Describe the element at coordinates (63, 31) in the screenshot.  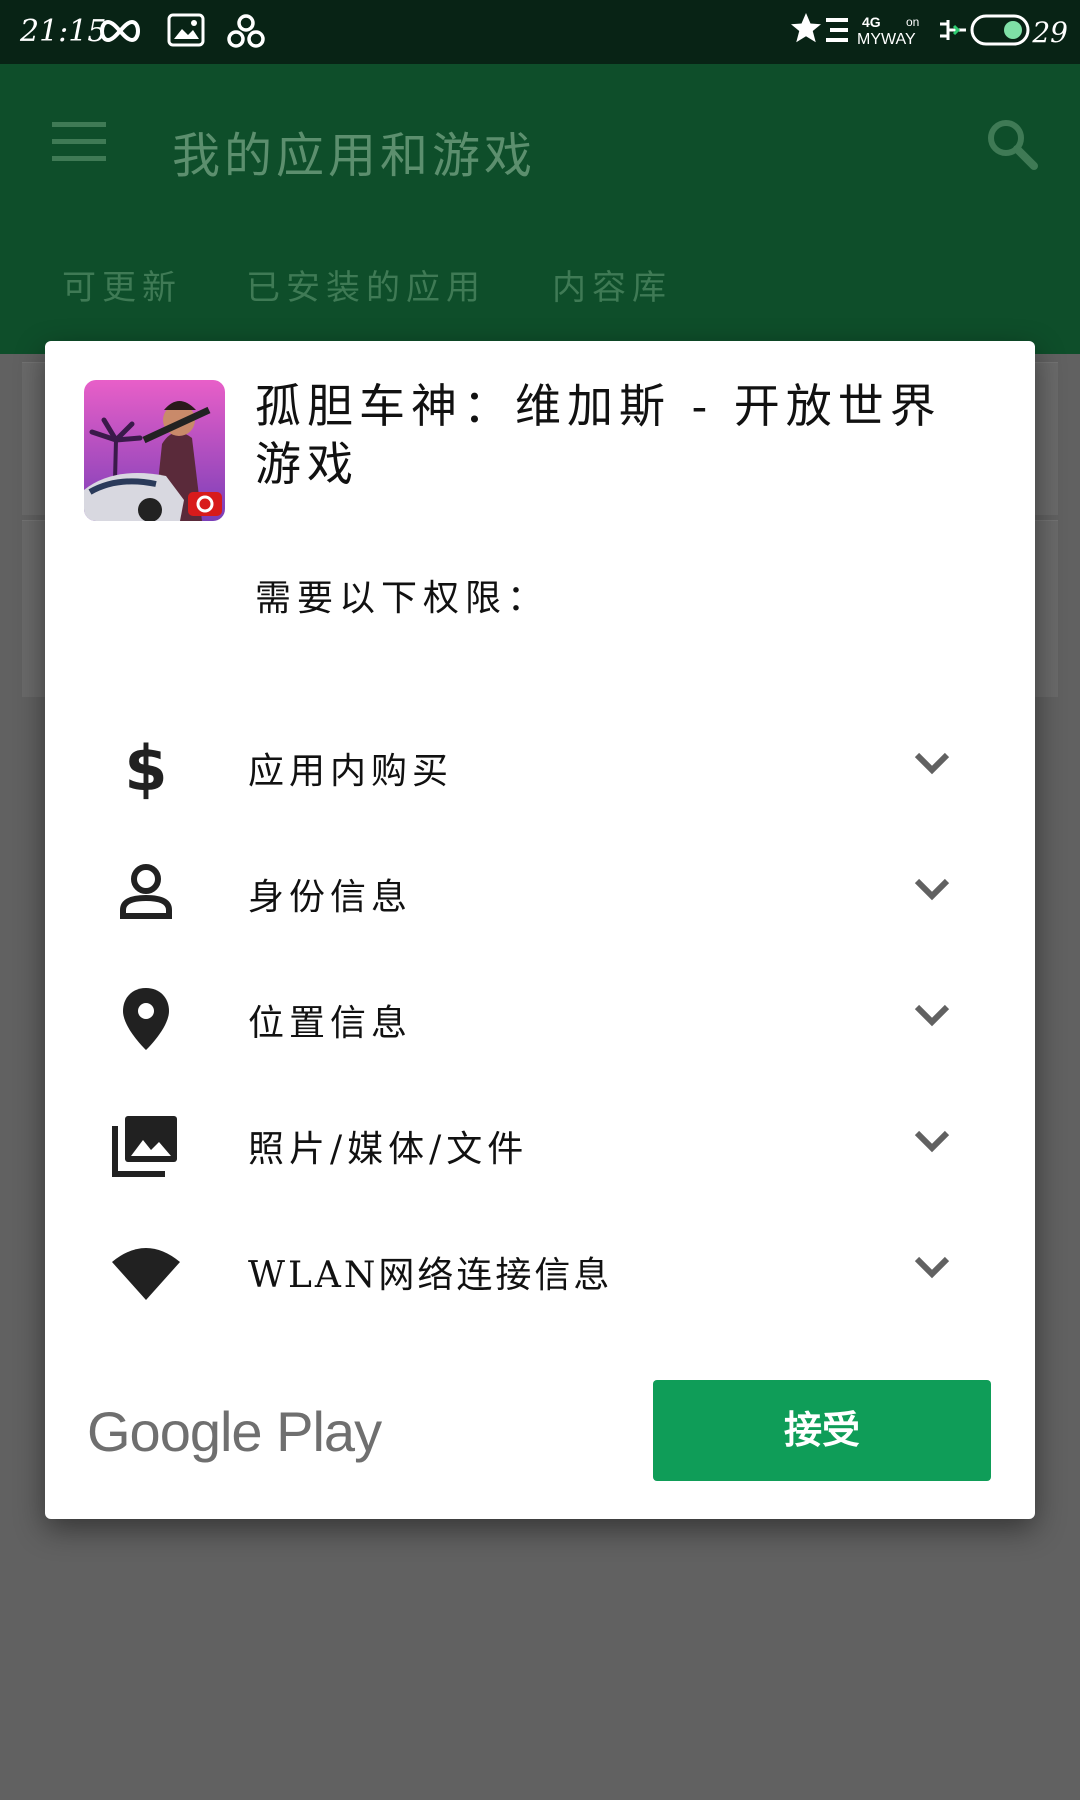
I see `status-time: 21:15` at that location.